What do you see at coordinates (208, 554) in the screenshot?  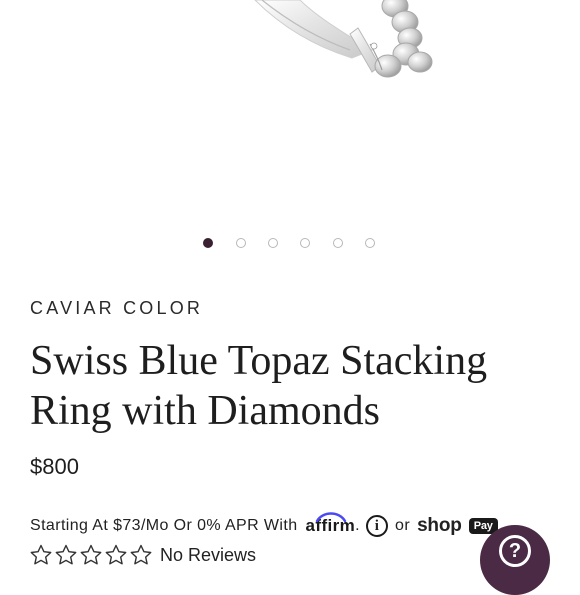 I see `reviews-label: No Reviews` at bounding box center [208, 554].